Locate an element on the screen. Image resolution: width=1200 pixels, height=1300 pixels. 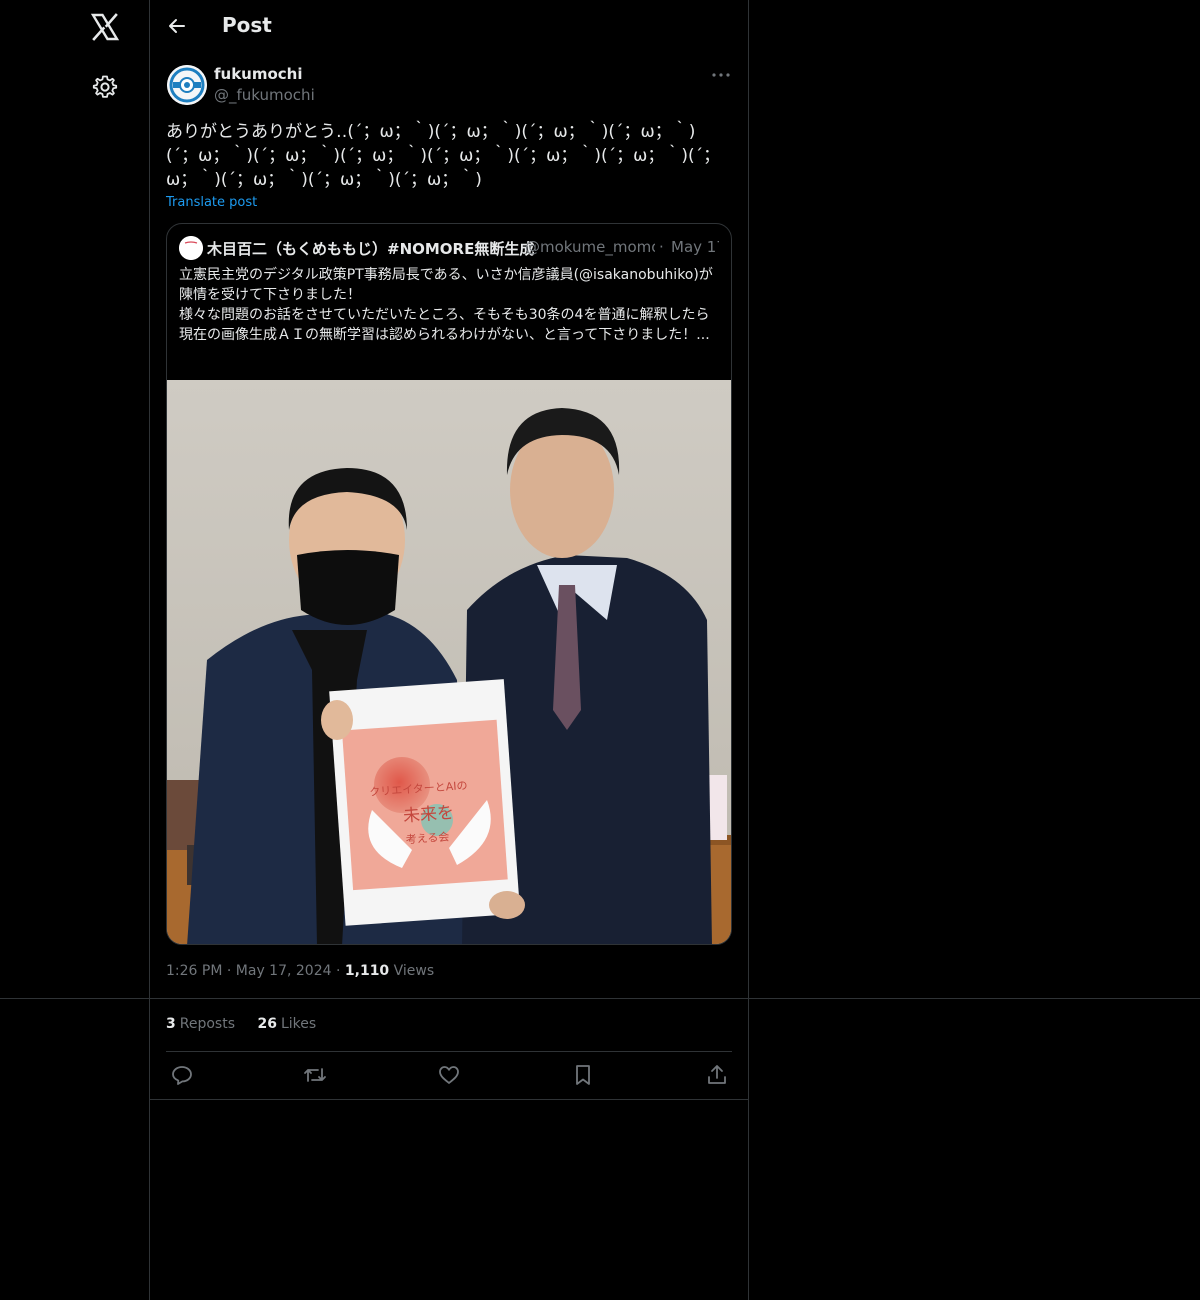
post-date: May 17, 2024 is located at coordinates (284, 971).